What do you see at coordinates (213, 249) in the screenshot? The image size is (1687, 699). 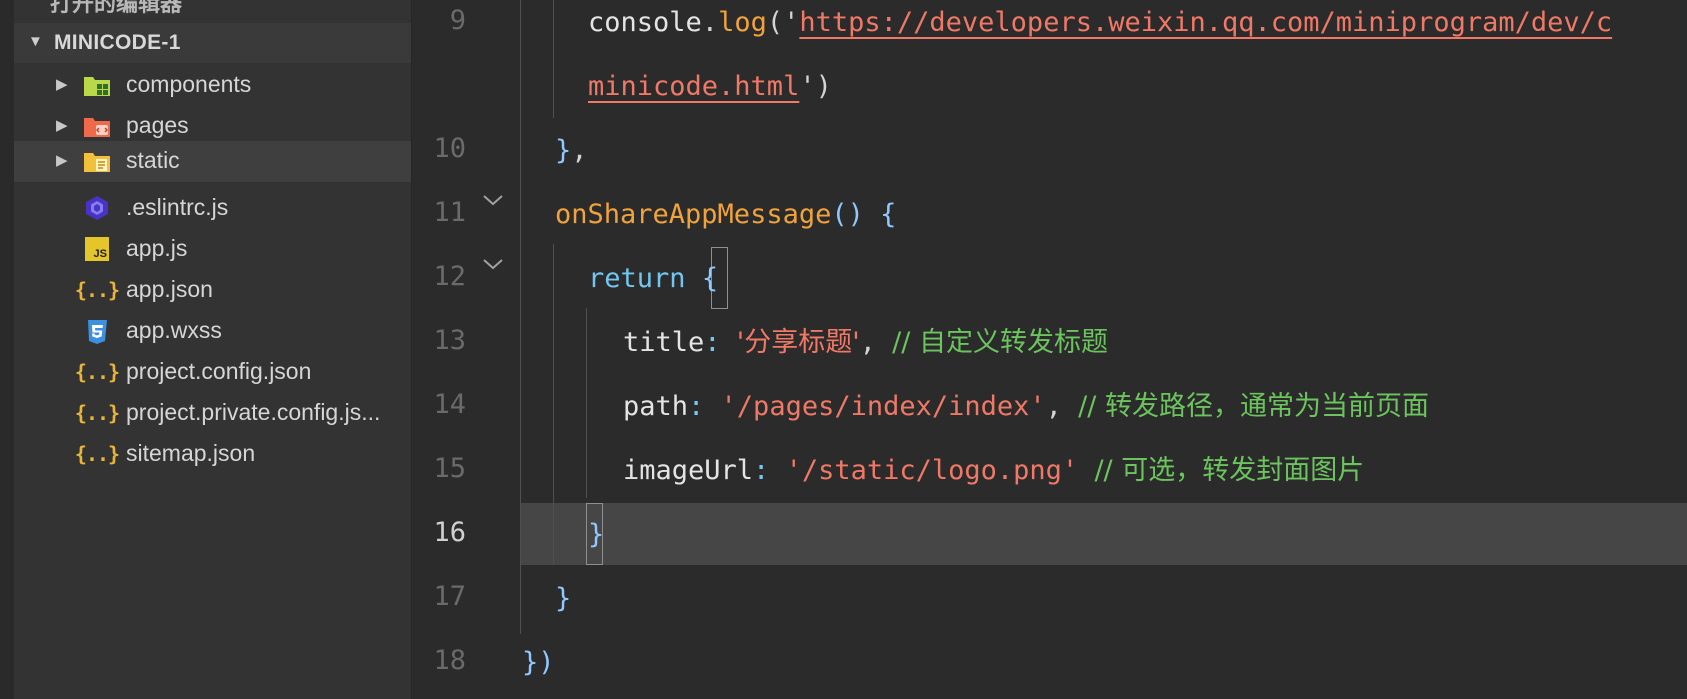 I see `tree-item-app-js: JS app.js` at bounding box center [213, 249].